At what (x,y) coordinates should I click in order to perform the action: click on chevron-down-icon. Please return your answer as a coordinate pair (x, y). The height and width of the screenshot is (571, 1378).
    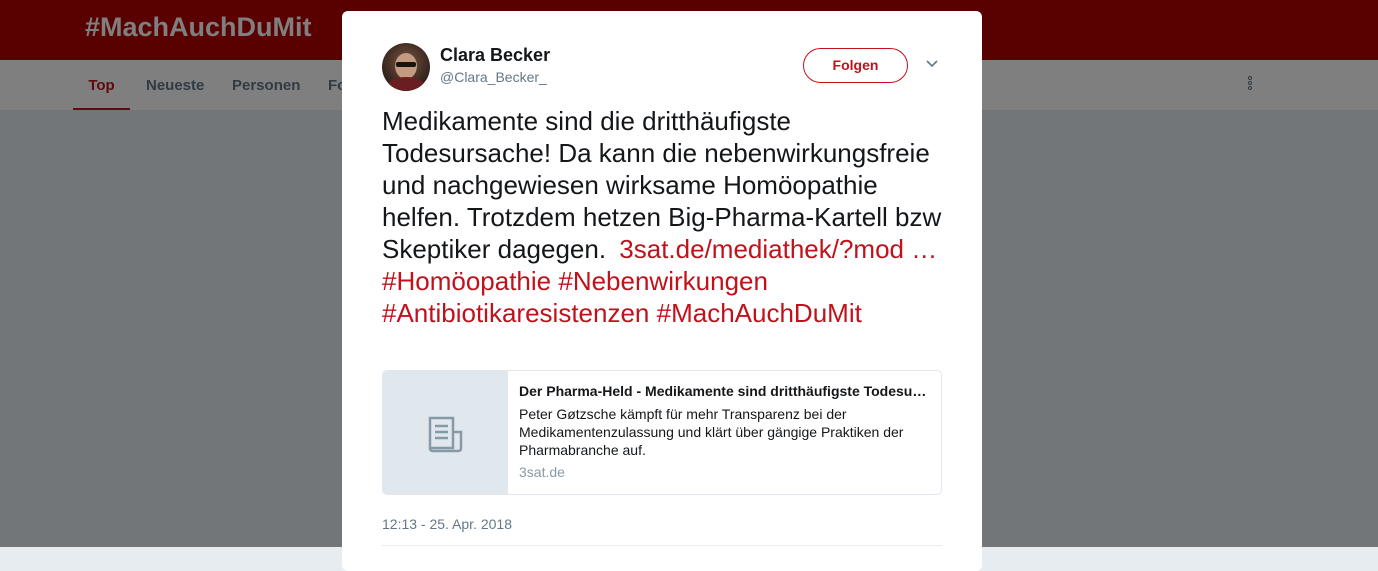
    Looking at the image, I should click on (932, 64).